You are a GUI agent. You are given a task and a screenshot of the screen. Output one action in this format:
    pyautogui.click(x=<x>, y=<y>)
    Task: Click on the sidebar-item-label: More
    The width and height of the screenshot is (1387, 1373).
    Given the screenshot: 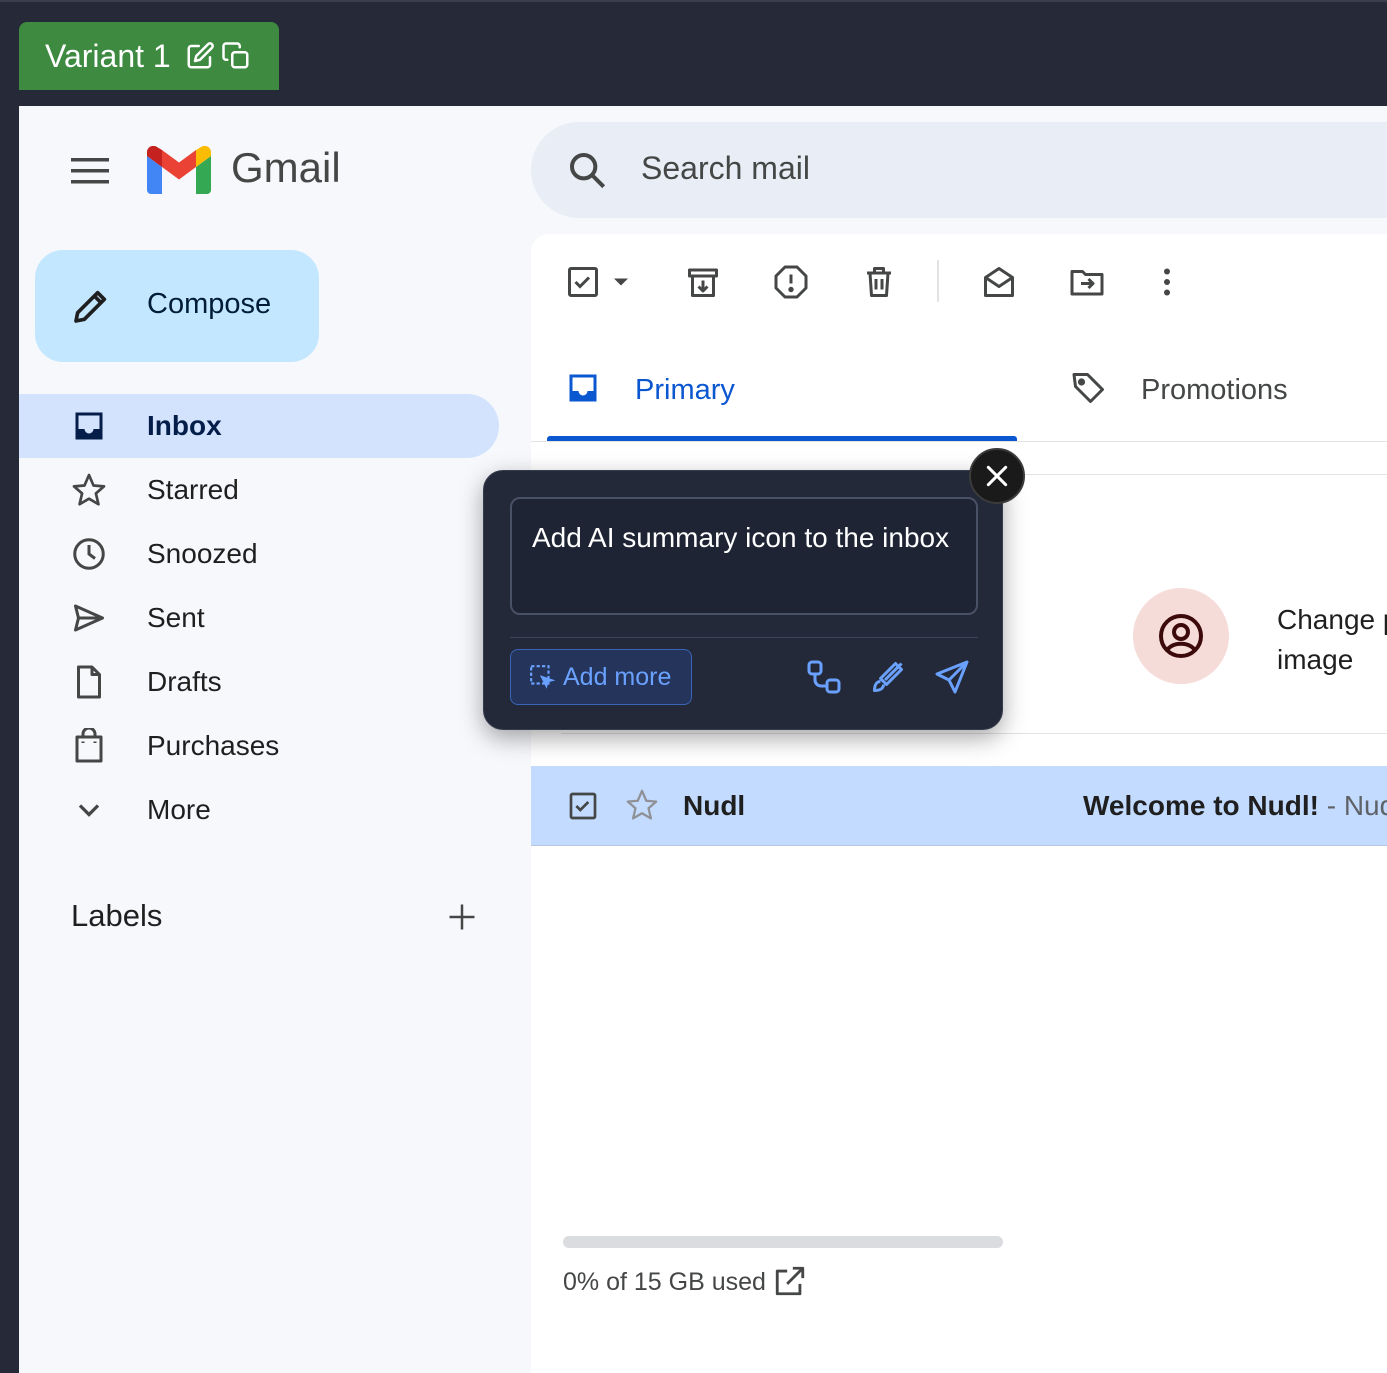 What is the action you would take?
    pyautogui.click(x=179, y=809)
    